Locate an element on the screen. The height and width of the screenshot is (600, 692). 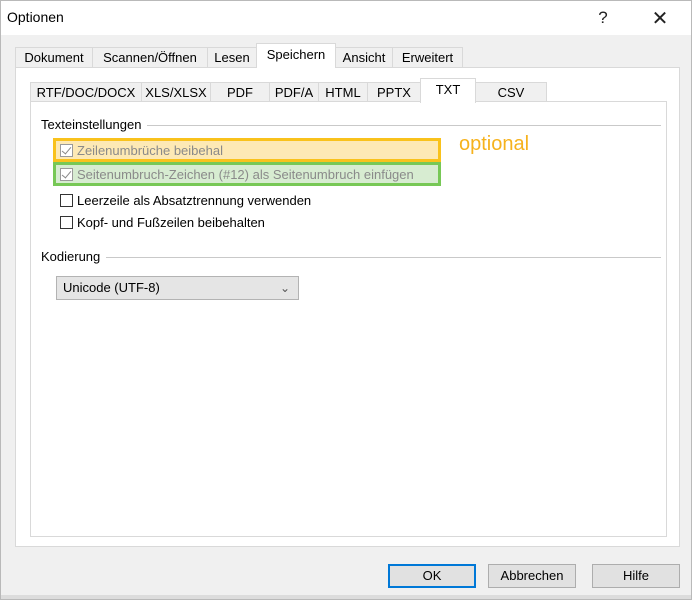
empty-line-paragraph-checkbox: Leerzeile als Absatztrennung verwenden is located at coordinates (230, 200).